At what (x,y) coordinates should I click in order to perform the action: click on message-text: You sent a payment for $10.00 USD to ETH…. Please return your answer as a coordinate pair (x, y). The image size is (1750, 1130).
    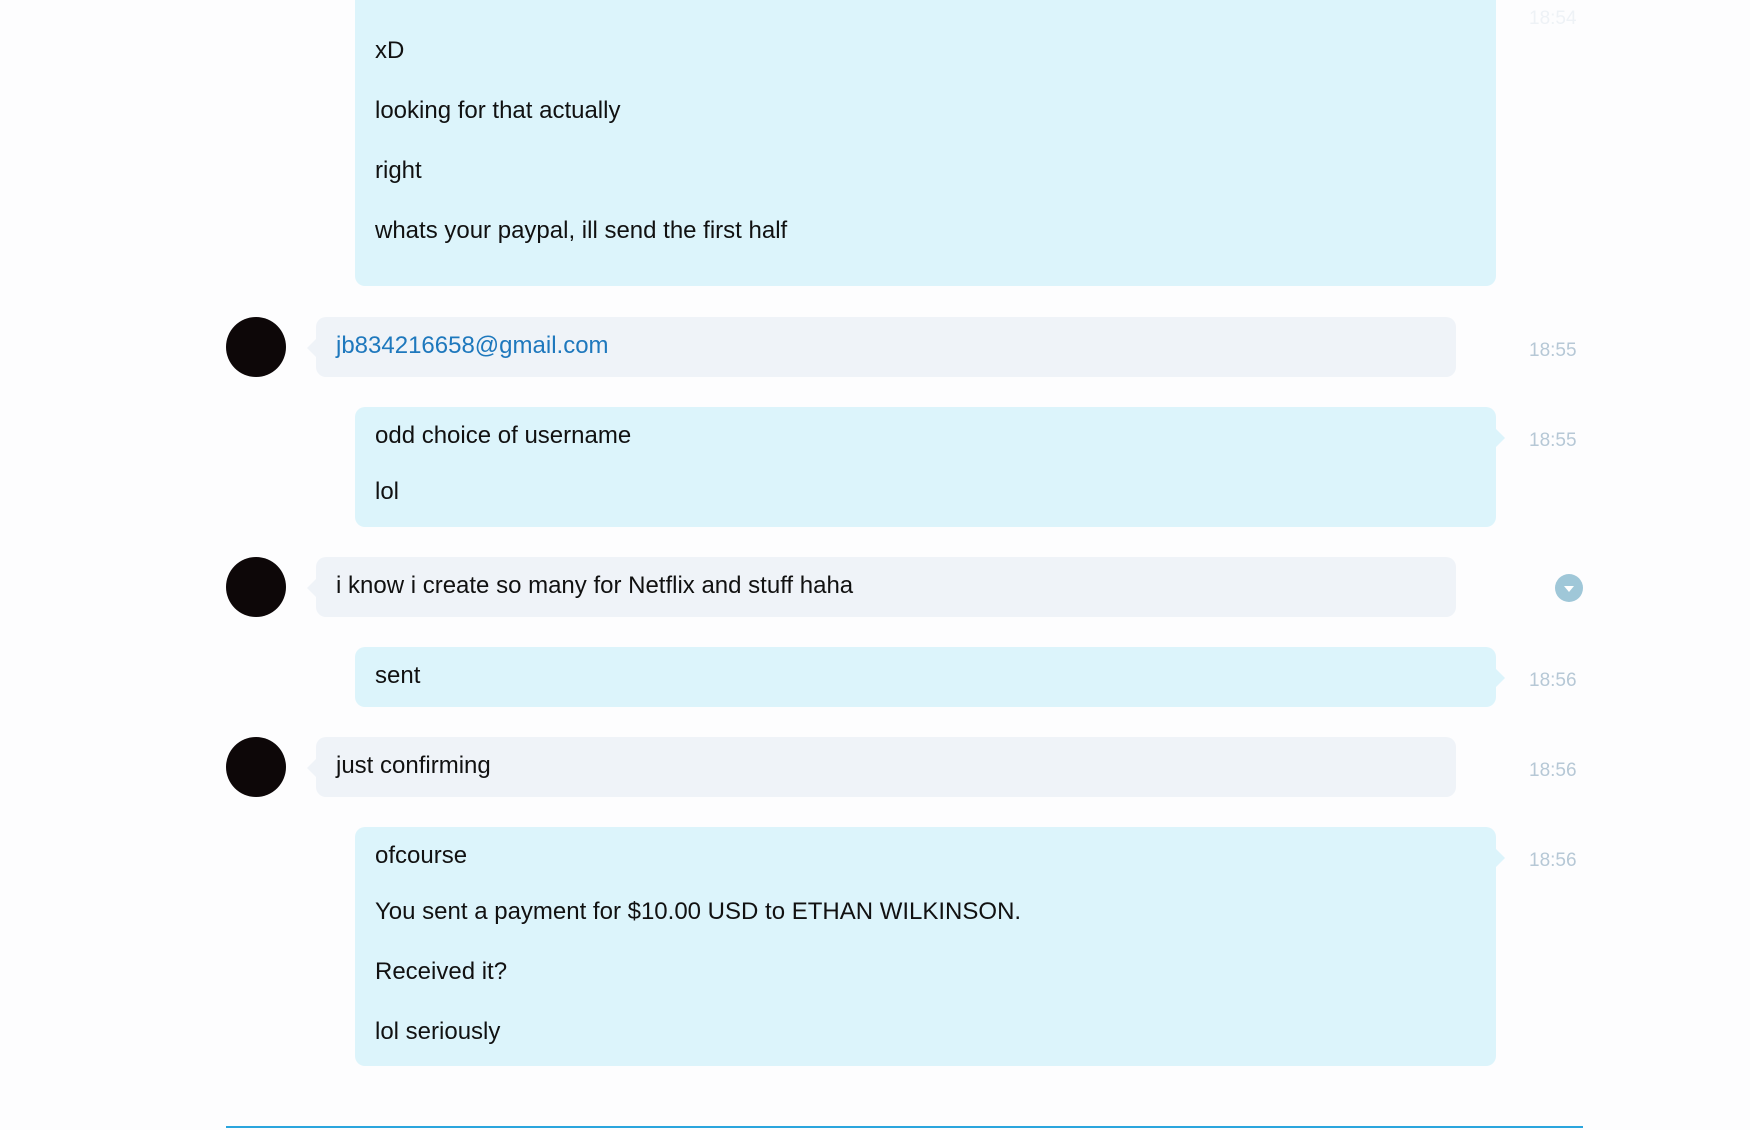
    Looking at the image, I should click on (698, 911).